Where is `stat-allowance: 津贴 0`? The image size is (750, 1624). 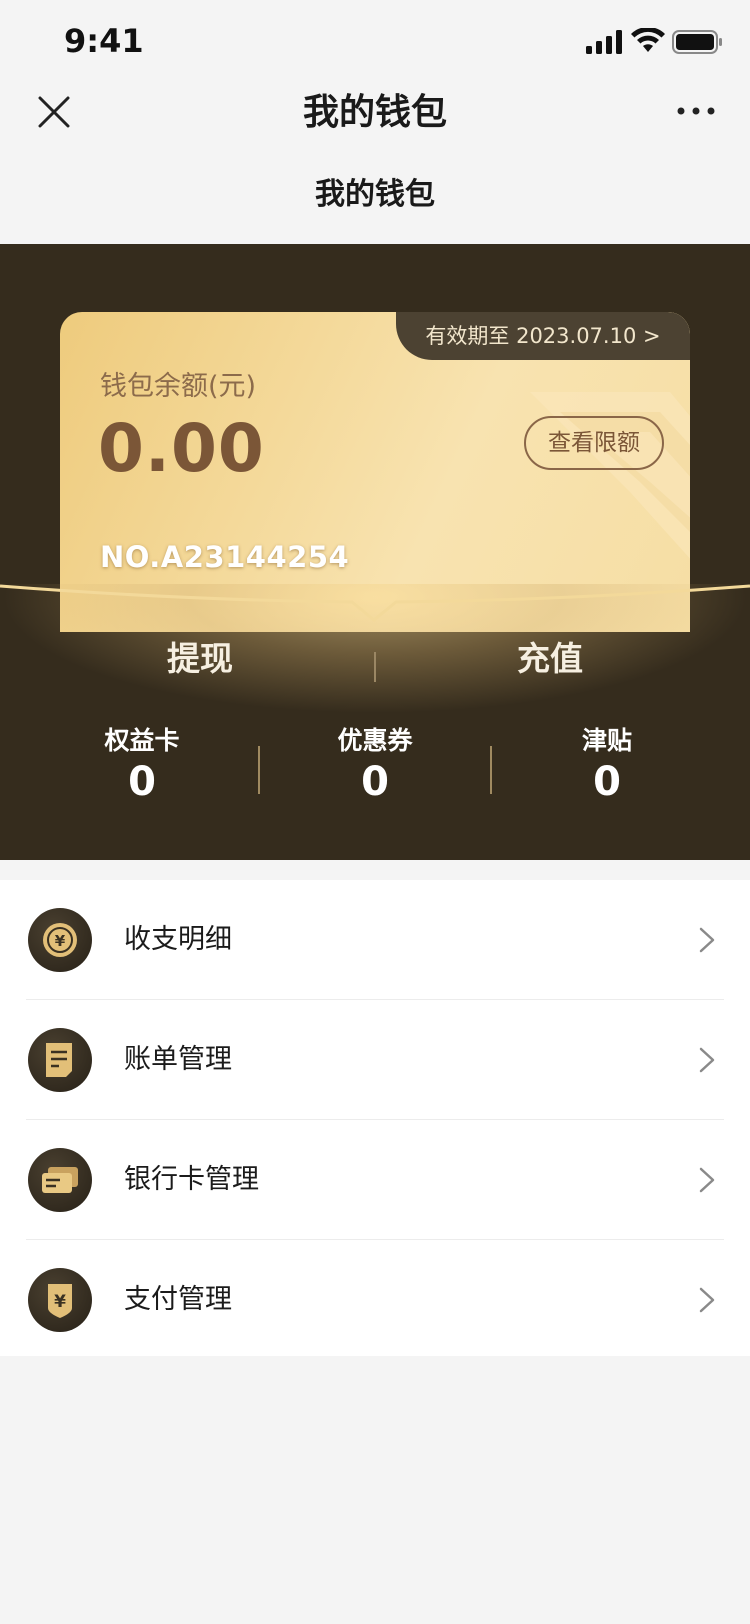 stat-allowance: 津贴 0 is located at coordinates (607, 765).